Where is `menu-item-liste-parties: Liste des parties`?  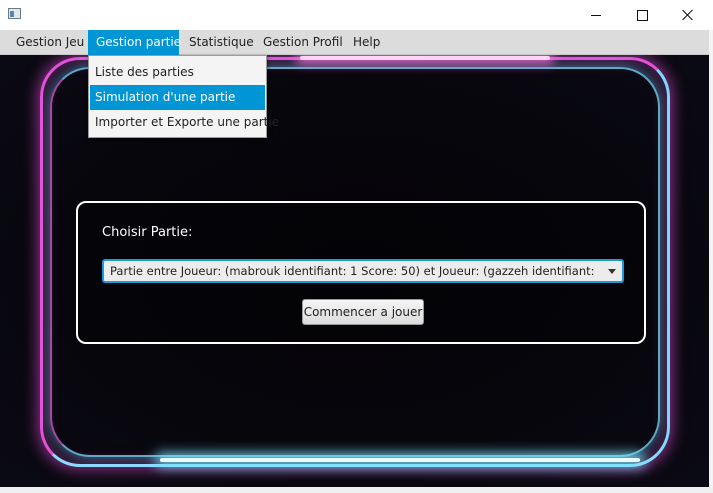 menu-item-liste-parties: Liste des parties is located at coordinates (177, 72).